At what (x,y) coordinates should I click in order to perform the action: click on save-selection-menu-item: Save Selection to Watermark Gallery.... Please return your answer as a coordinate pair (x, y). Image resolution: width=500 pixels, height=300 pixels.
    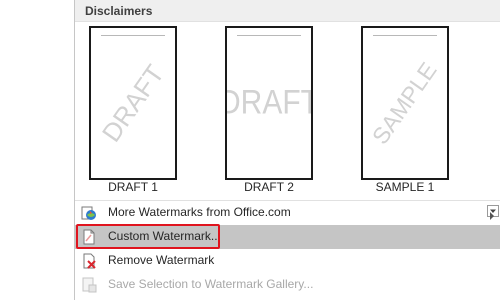
    Looking at the image, I should click on (287, 285).